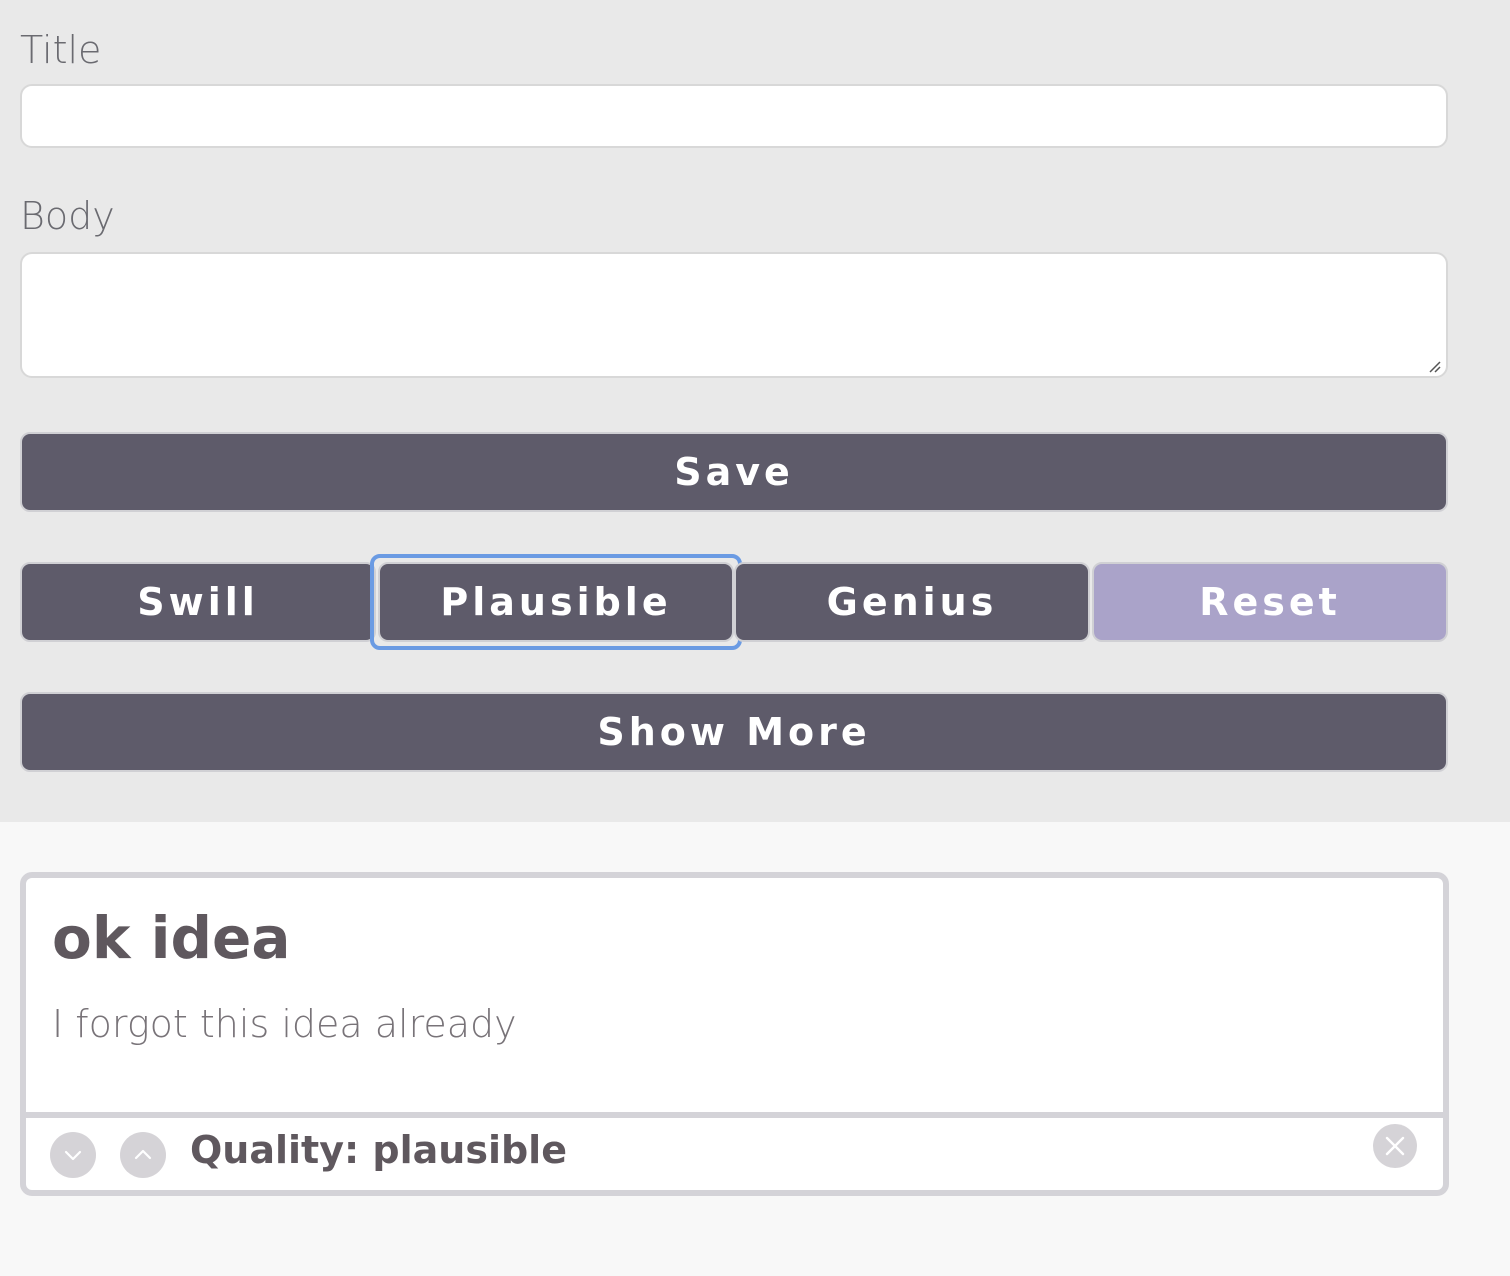  Describe the element at coordinates (734, 732) in the screenshot. I see `show-more-button: Show More` at that location.